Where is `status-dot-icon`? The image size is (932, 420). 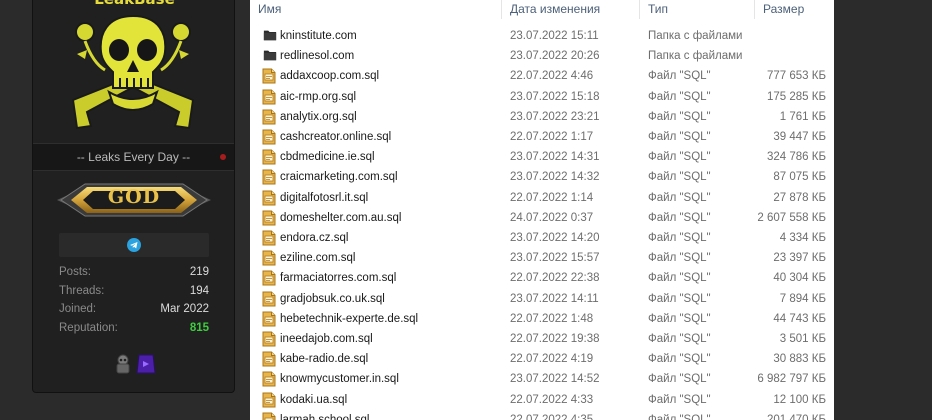 status-dot-icon is located at coordinates (223, 157).